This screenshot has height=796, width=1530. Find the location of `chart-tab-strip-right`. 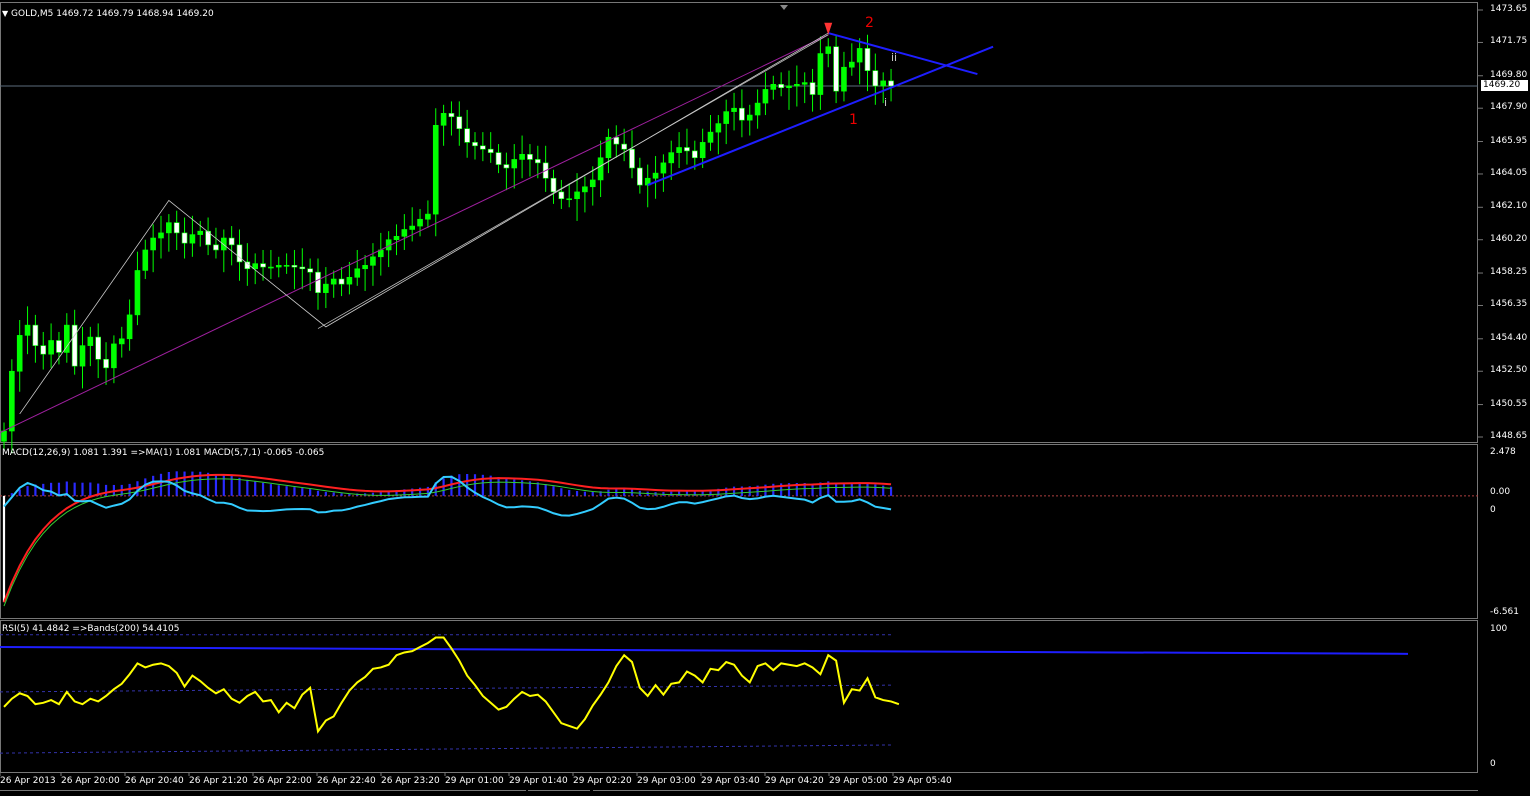

chart-tab-strip-right is located at coordinates (1035, 793).